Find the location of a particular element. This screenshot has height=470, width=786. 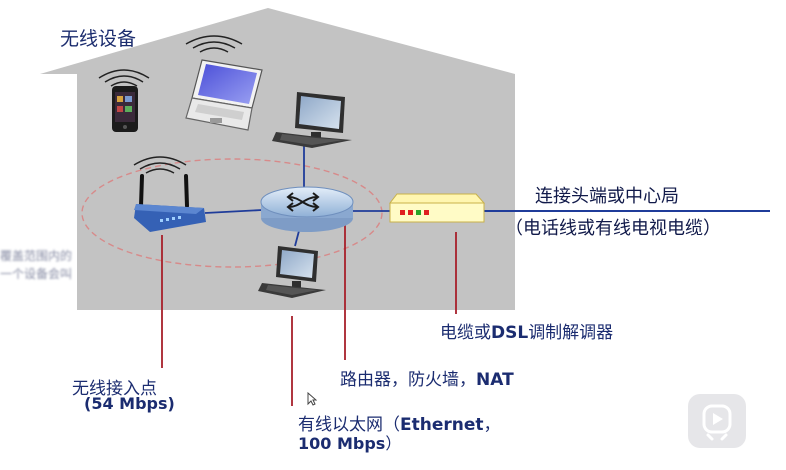

access-point-speed: (54 Mbps) is located at coordinates (129, 403).